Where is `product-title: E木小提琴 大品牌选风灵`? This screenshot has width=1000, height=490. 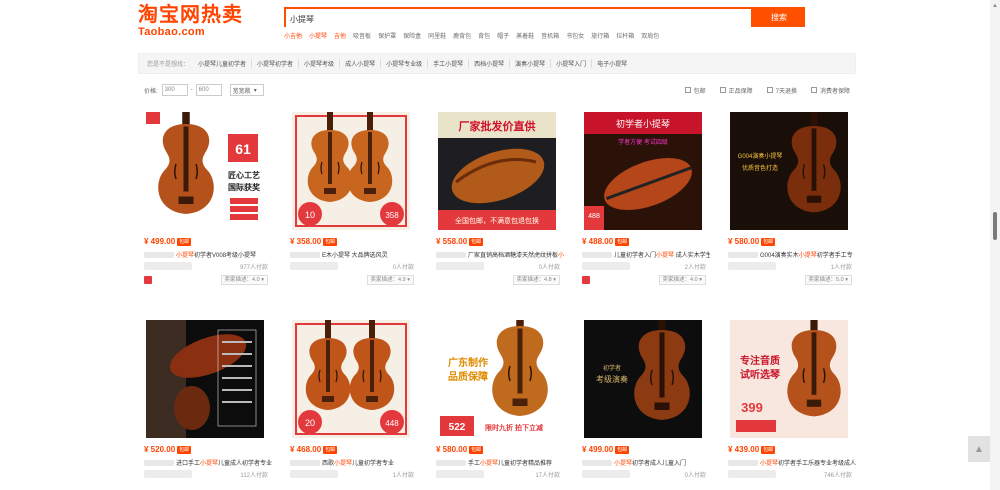
product-title: E木小提琴 大品牌选风灵 is located at coordinates (354, 254).